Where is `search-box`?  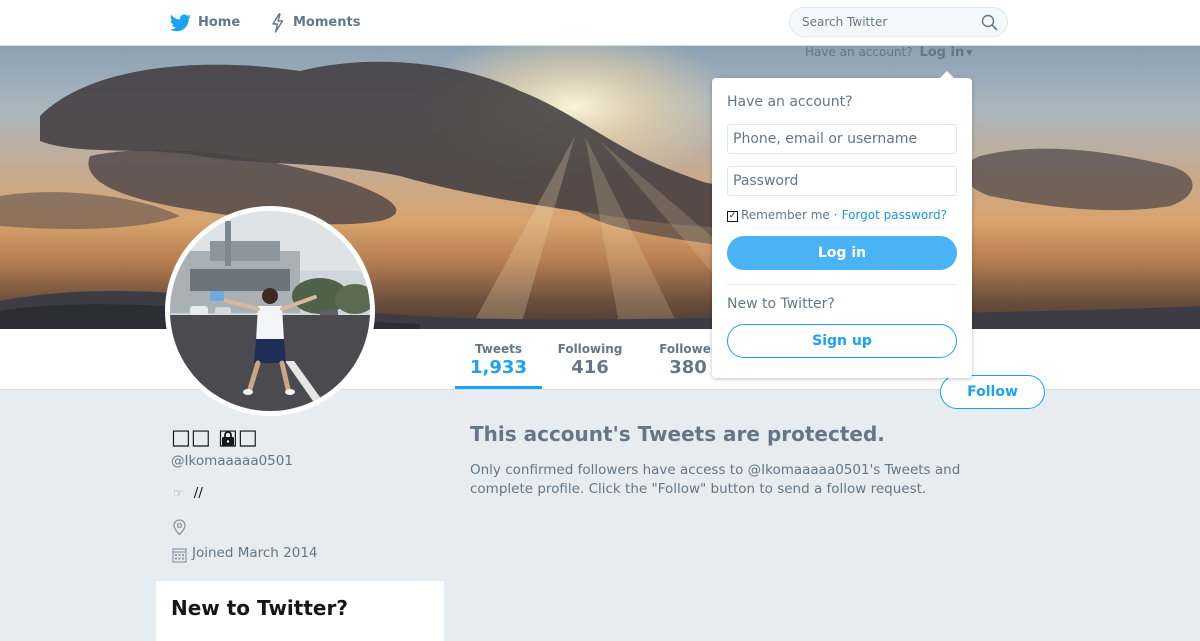
search-box is located at coordinates (898, 22).